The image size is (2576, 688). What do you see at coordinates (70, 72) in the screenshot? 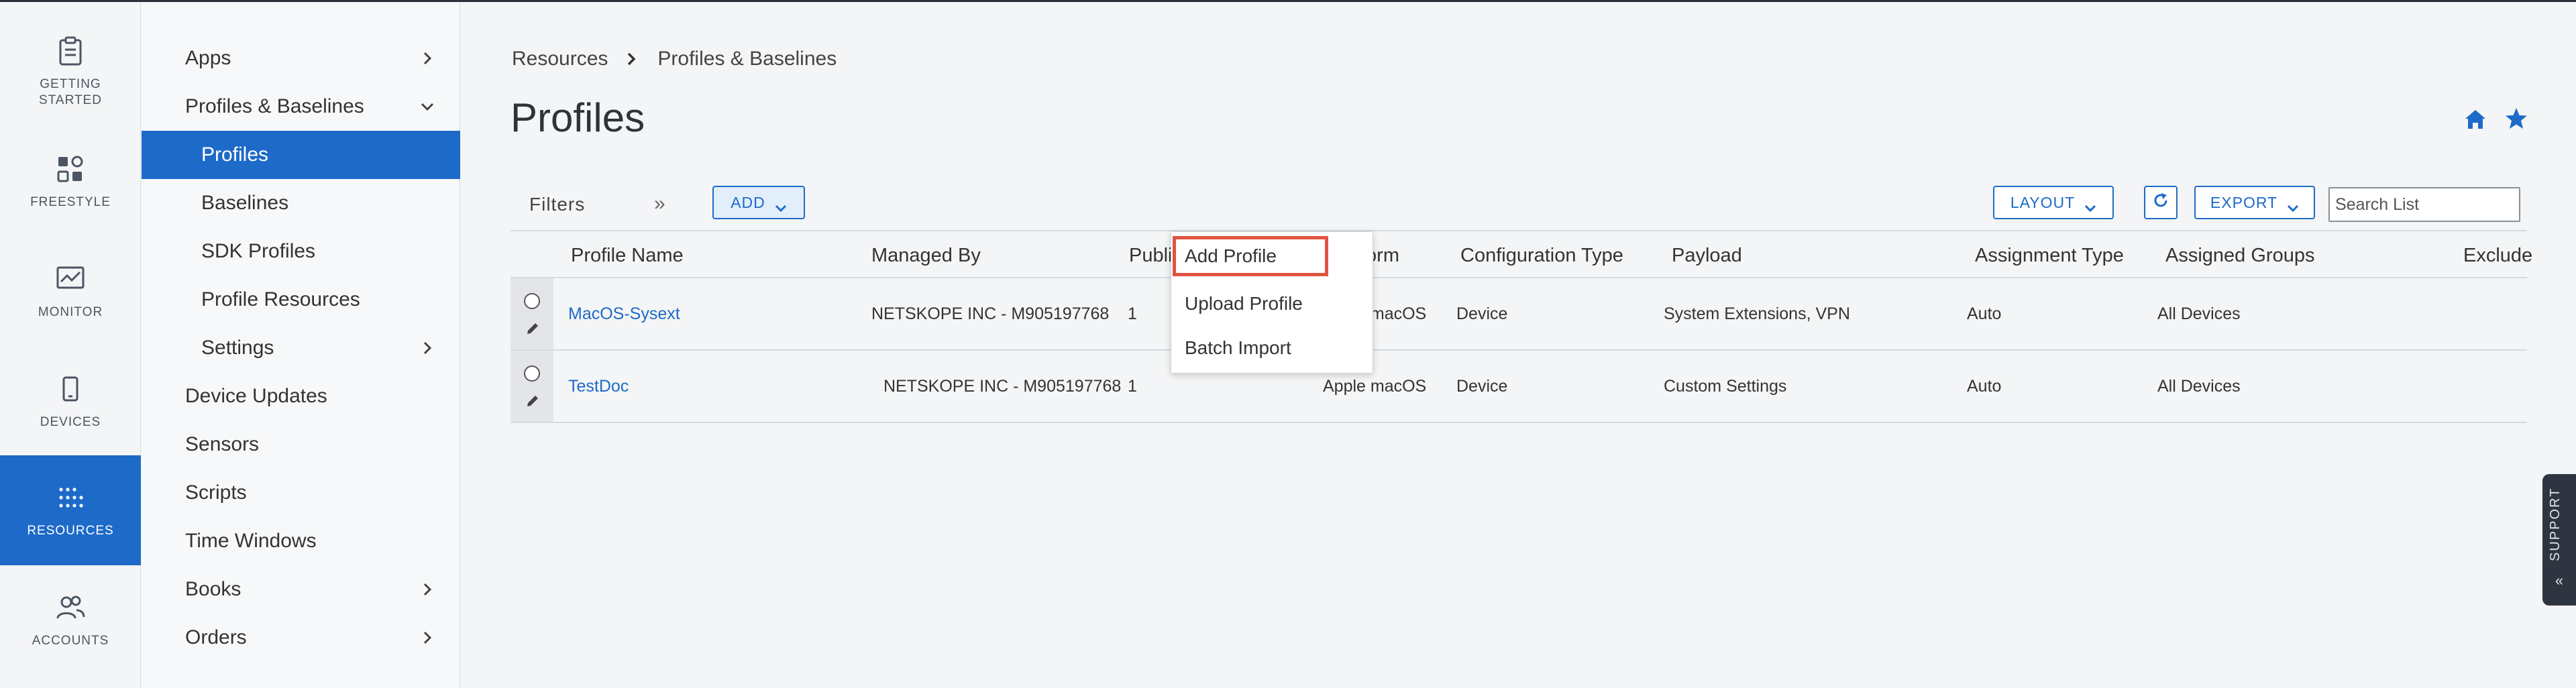
I see `rail-item-getting-started: GETTING STARTED` at bounding box center [70, 72].